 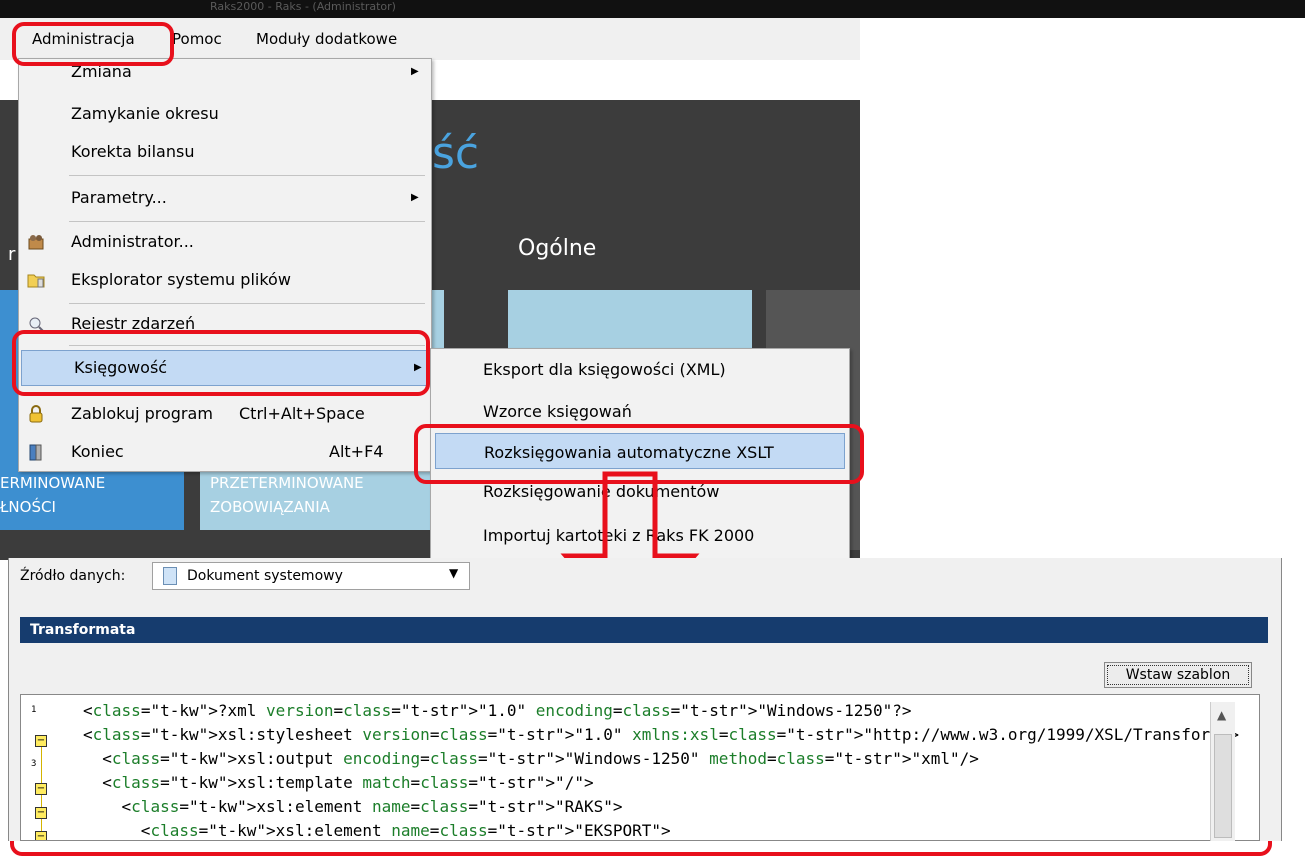 I want to click on menu-moduly-dodatkowe: Moduły dodatkowe, so click(x=326, y=39).